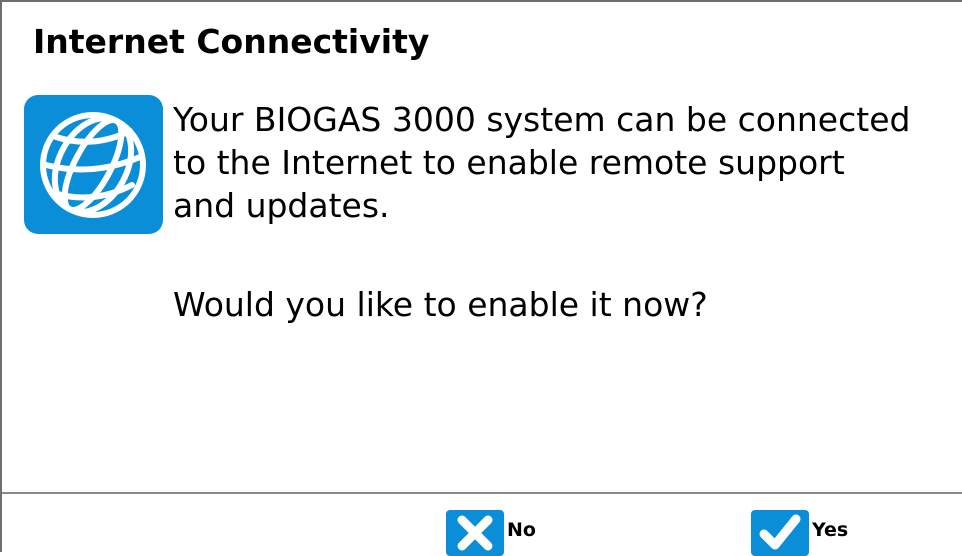  I want to click on dialog-question: Would you like to enable it now?, so click(440, 304).